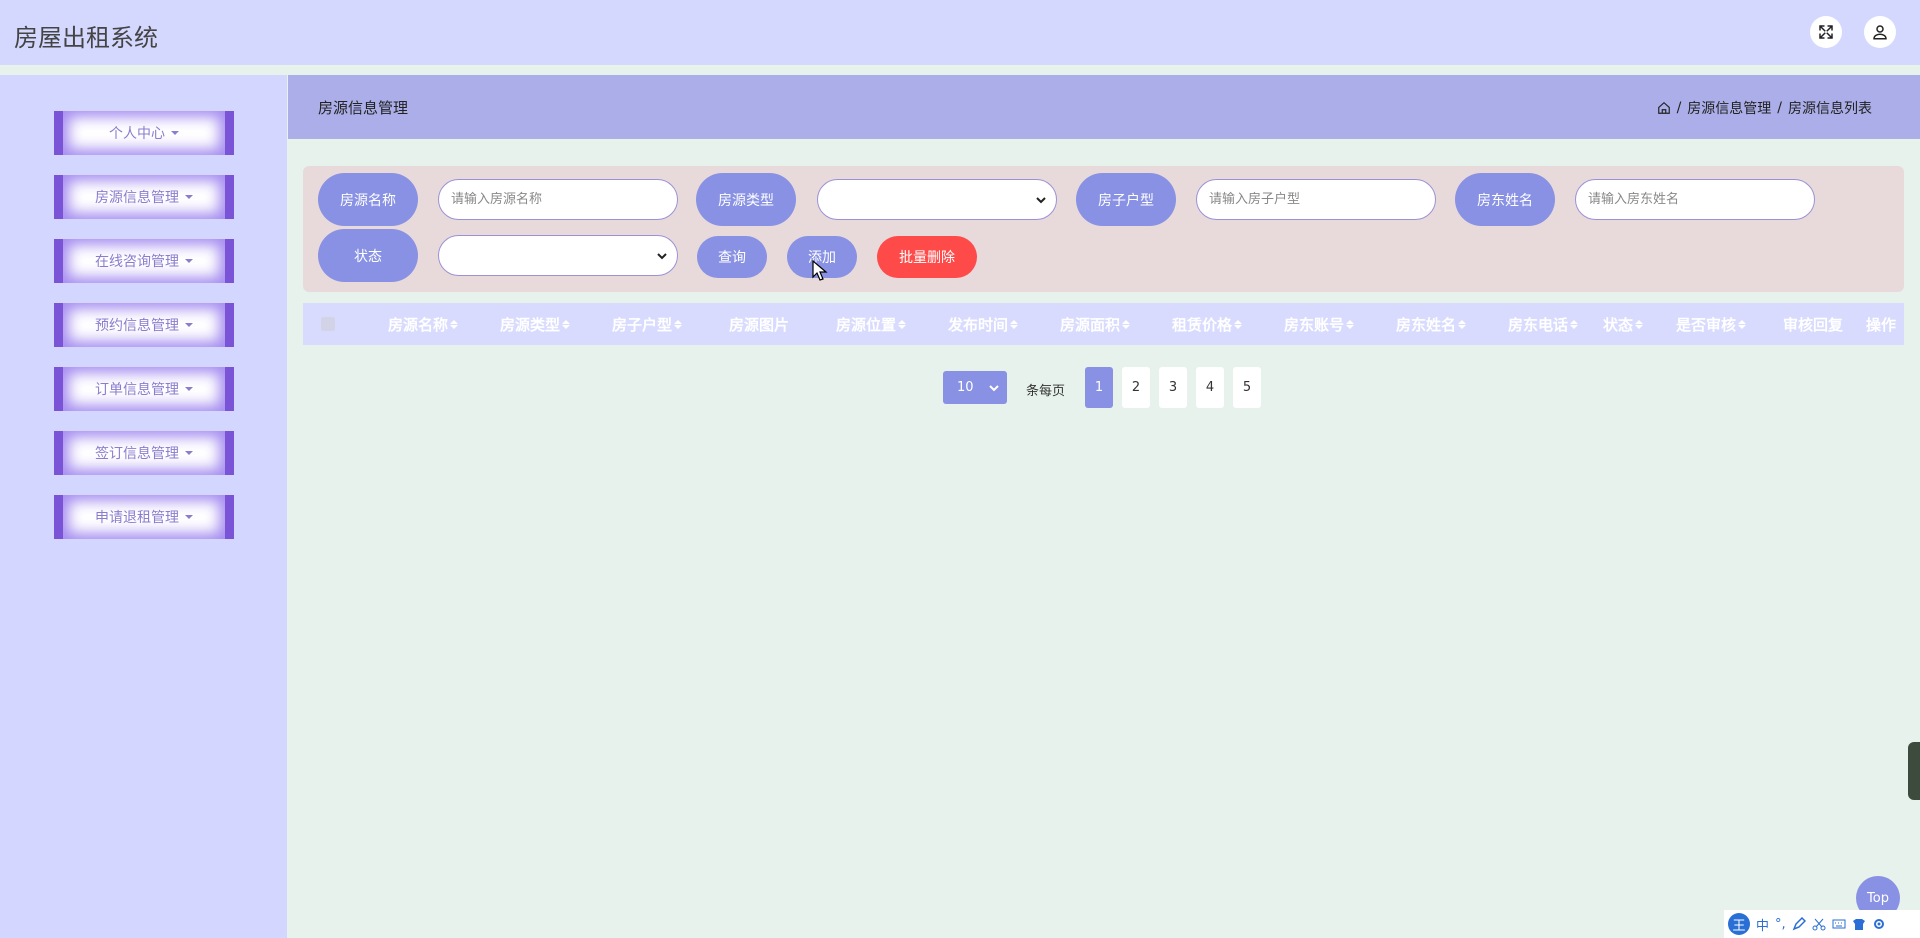  What do you see at coordinates (1711, 324) in the screenshot?
I see `column-audit: 是否审核` at bounding box center [1711, 324].